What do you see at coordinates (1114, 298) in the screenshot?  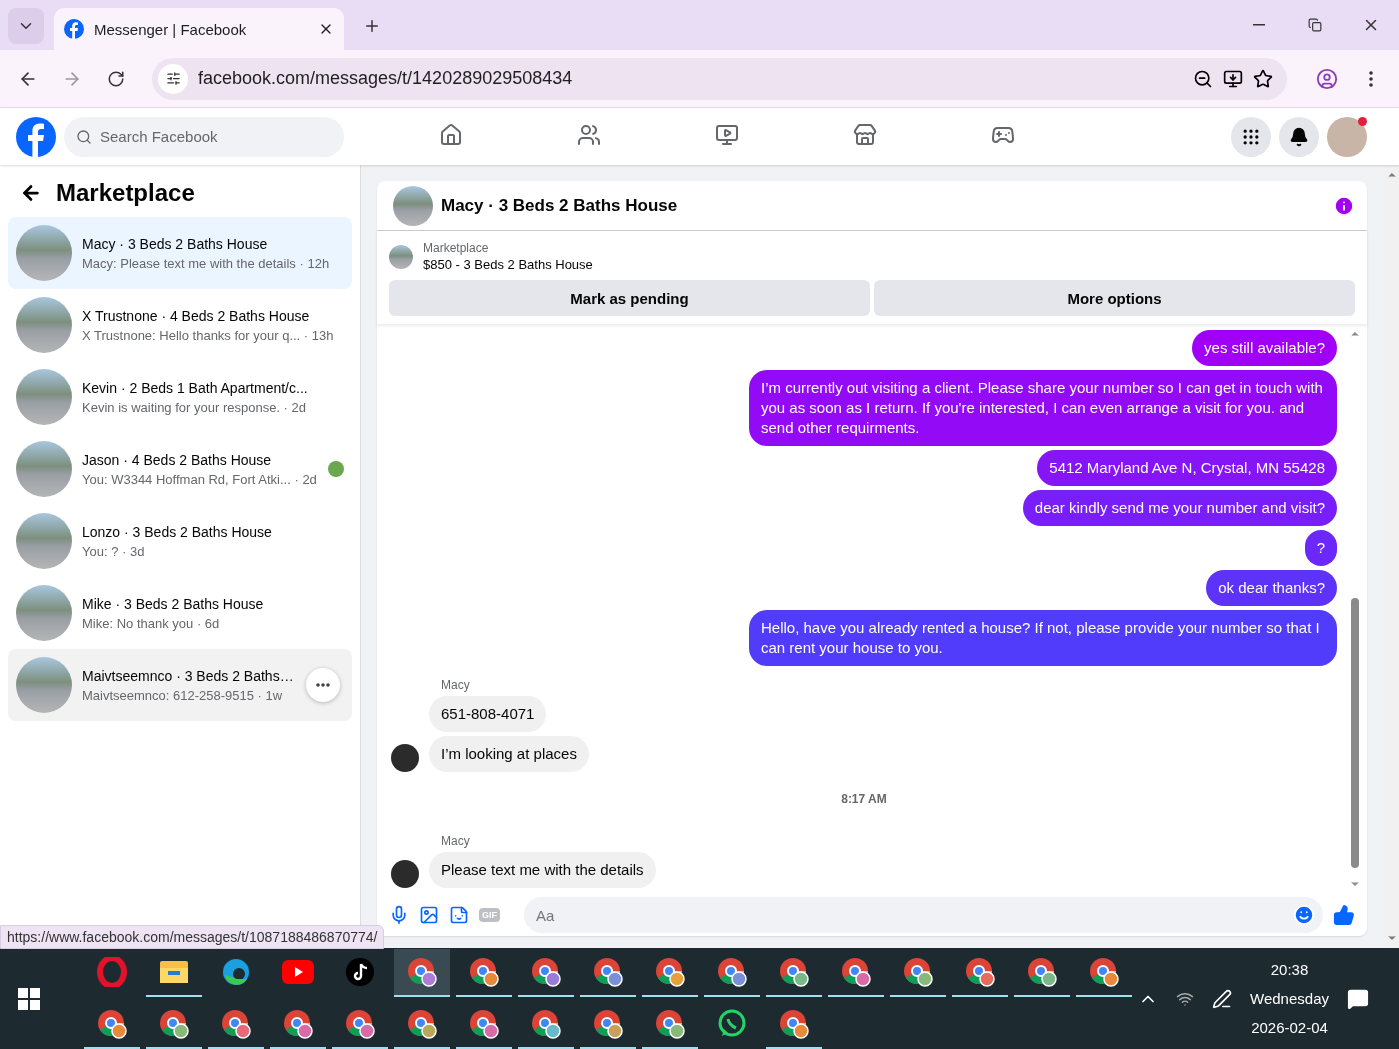 I see `listing-action-button: More options` at bounding box center [1114, 298].